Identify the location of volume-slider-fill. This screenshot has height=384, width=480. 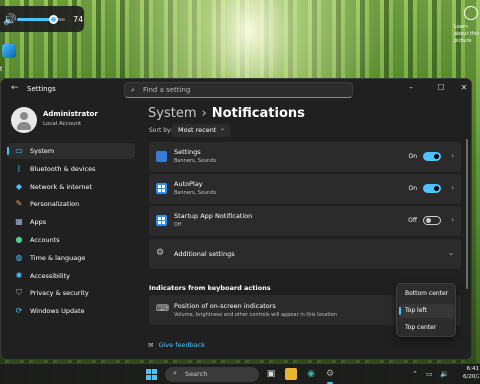
(35, 19).